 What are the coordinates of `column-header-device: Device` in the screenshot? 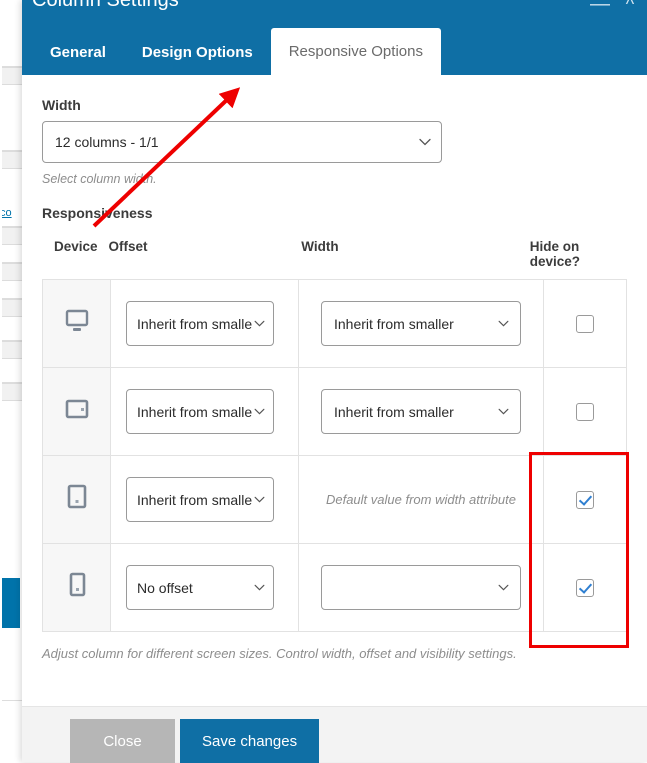 It's located at (76, 246).